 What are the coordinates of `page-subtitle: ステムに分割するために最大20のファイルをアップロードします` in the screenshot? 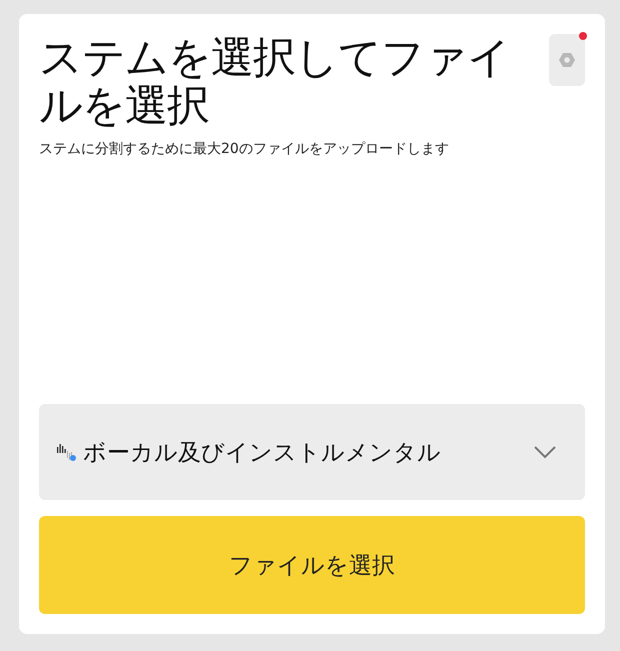 It's located at (244, 149).